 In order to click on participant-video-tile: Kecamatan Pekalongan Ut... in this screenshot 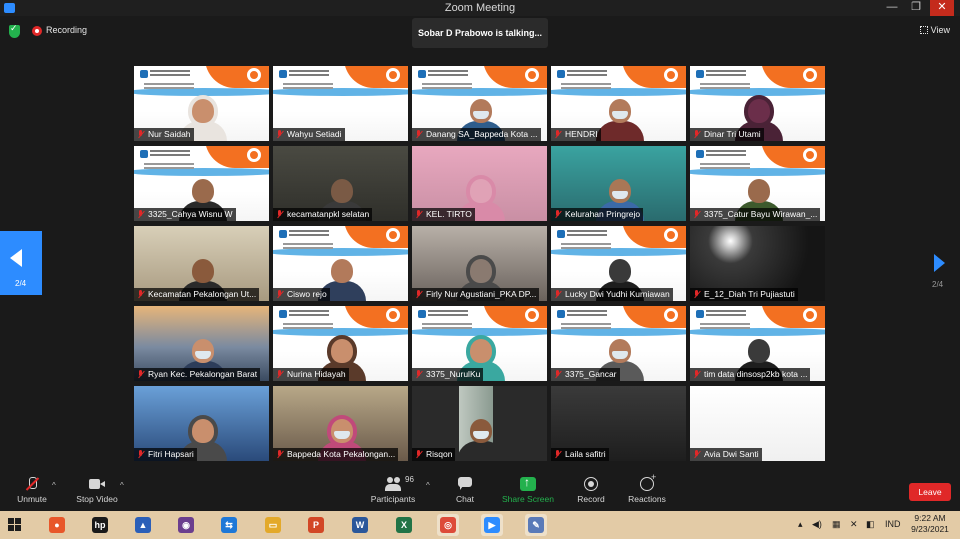, I will do `click(201, 263)`.